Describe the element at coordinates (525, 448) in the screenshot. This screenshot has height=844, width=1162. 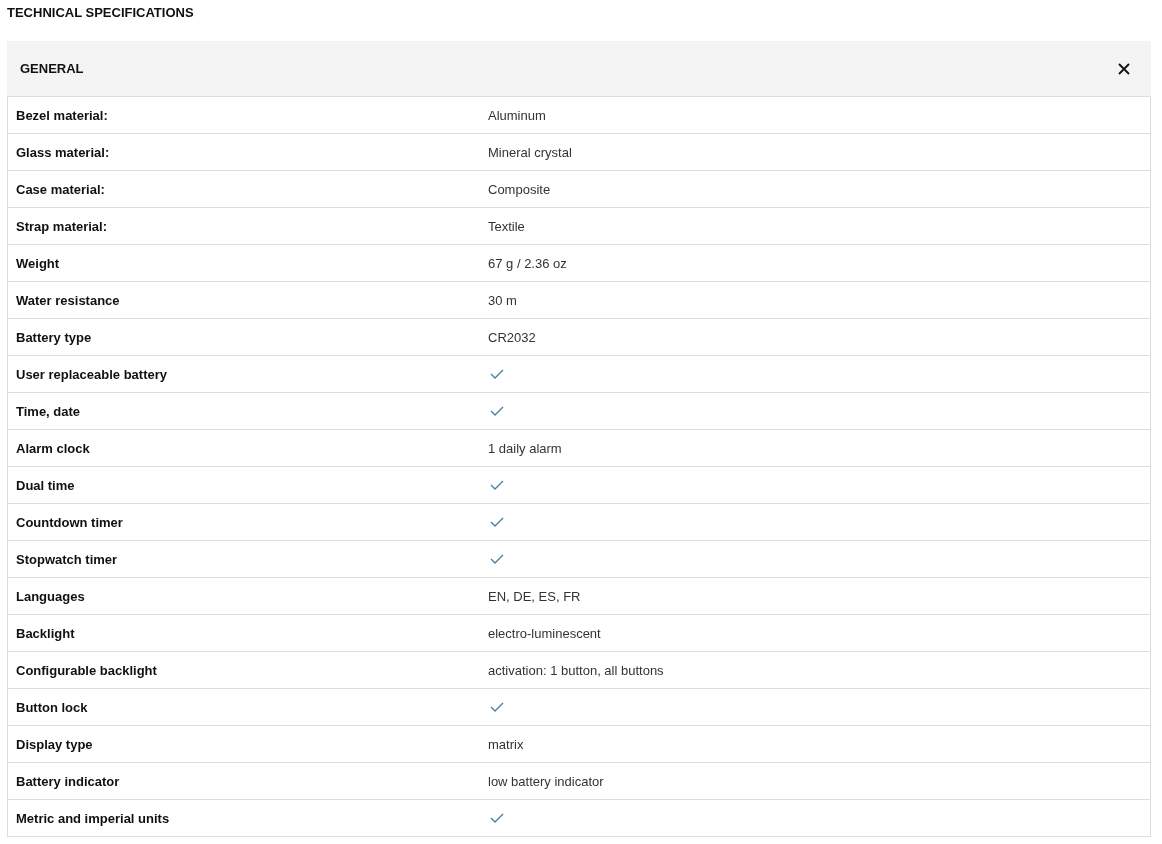
I see `spec-value: 1 daily alarm` at that location.